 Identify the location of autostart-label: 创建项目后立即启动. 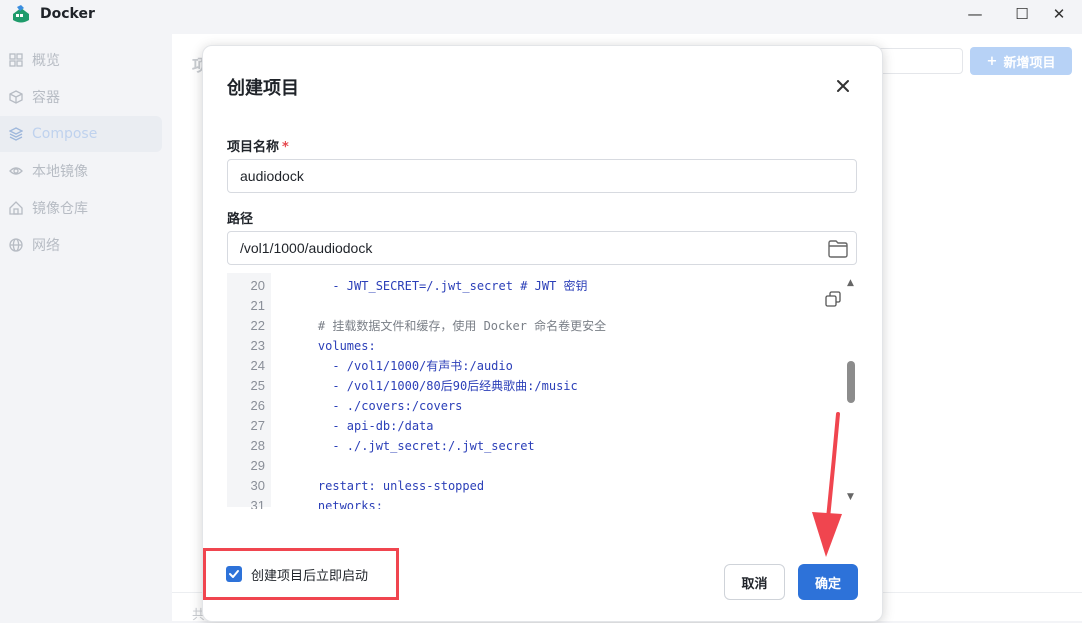
(309, 574).